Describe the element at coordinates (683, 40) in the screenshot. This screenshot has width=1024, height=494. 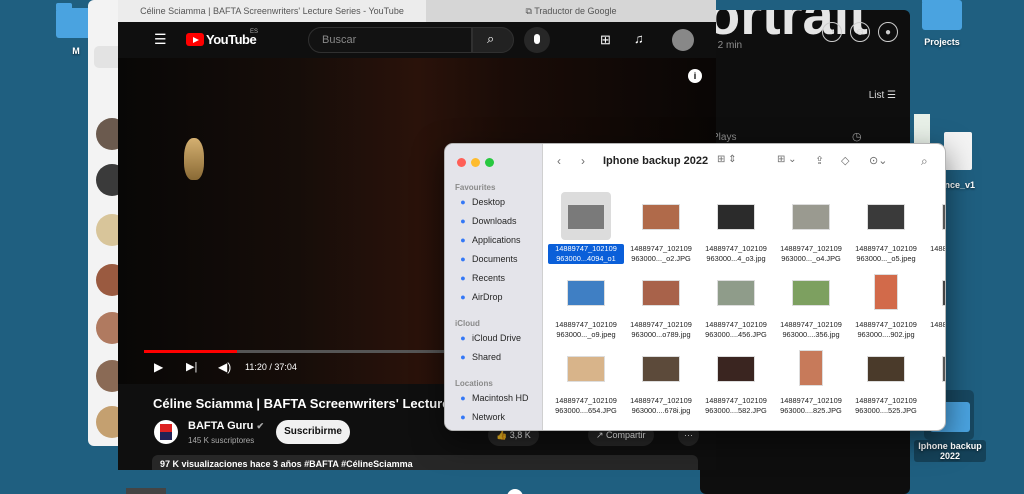
I see `user-avatar` at that location.